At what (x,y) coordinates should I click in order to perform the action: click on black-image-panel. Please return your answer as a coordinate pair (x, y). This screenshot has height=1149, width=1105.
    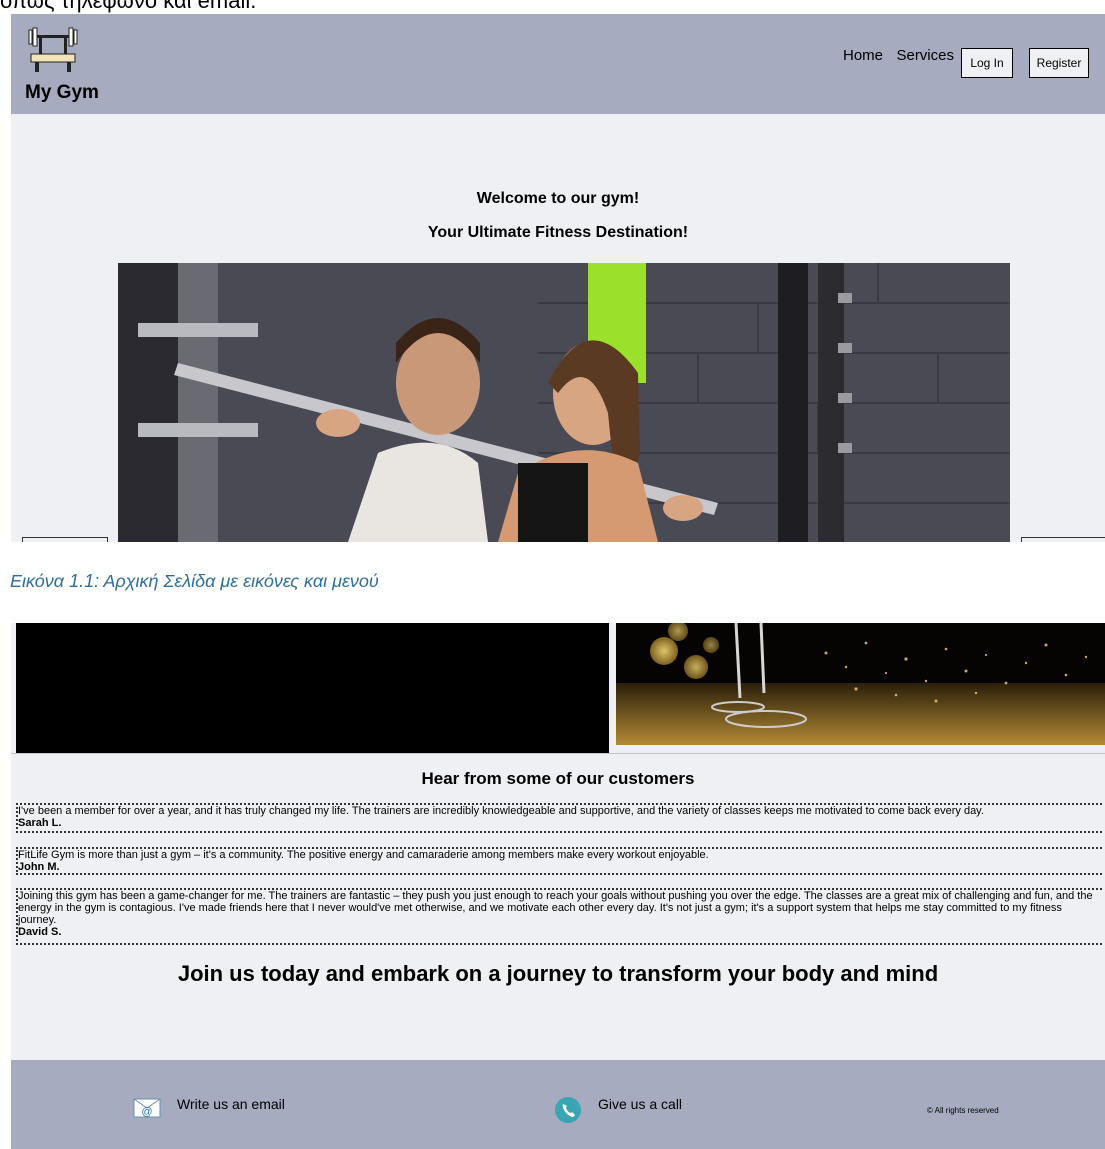
    Looking at the image, I should click on (312, 688).